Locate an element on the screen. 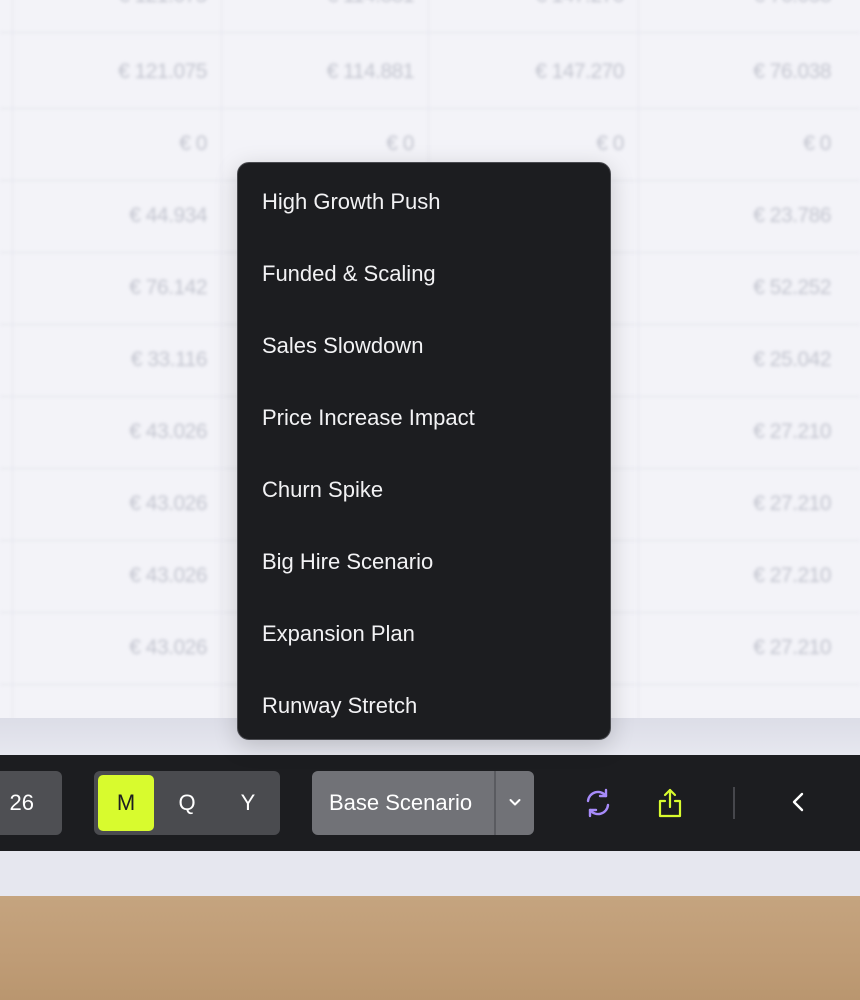 The height and width of the screenshot is (1000, 860). chevron-down-icon is located at coordinates (515, 803).